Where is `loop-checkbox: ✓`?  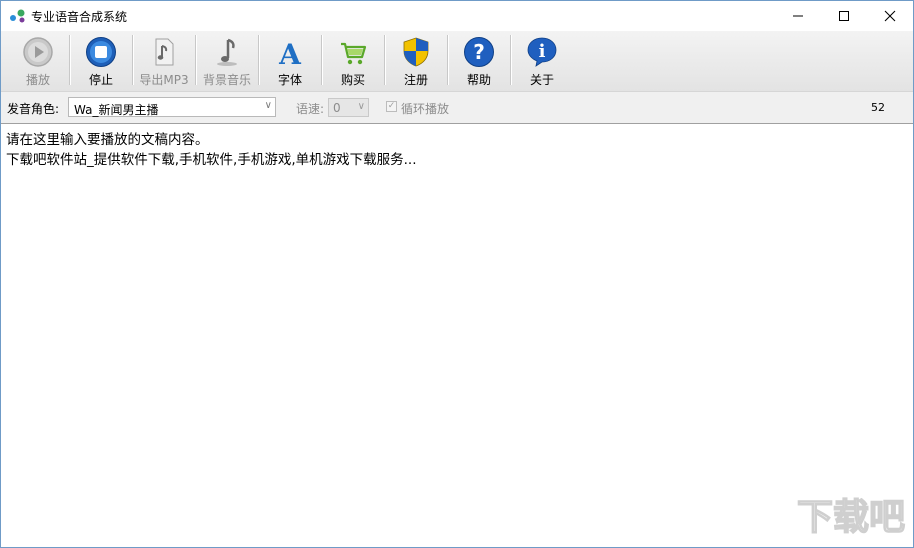
loop-checkbox: ✓ is located at coordinates (391, 106).